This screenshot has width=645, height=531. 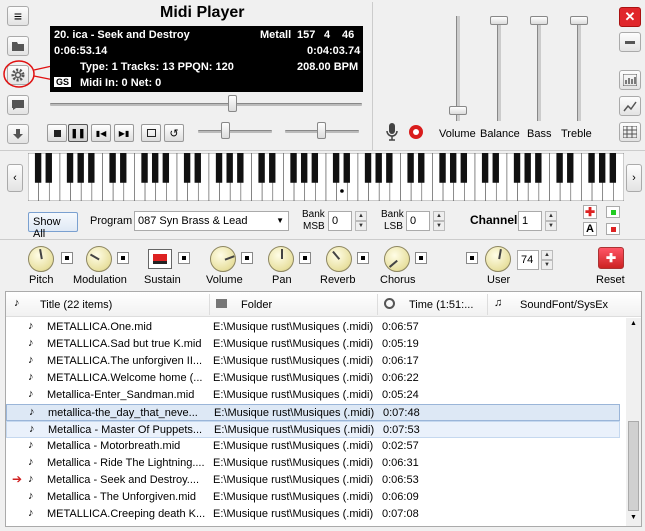 I want to click on loop-button: ↺, so click(x=174, y=133).